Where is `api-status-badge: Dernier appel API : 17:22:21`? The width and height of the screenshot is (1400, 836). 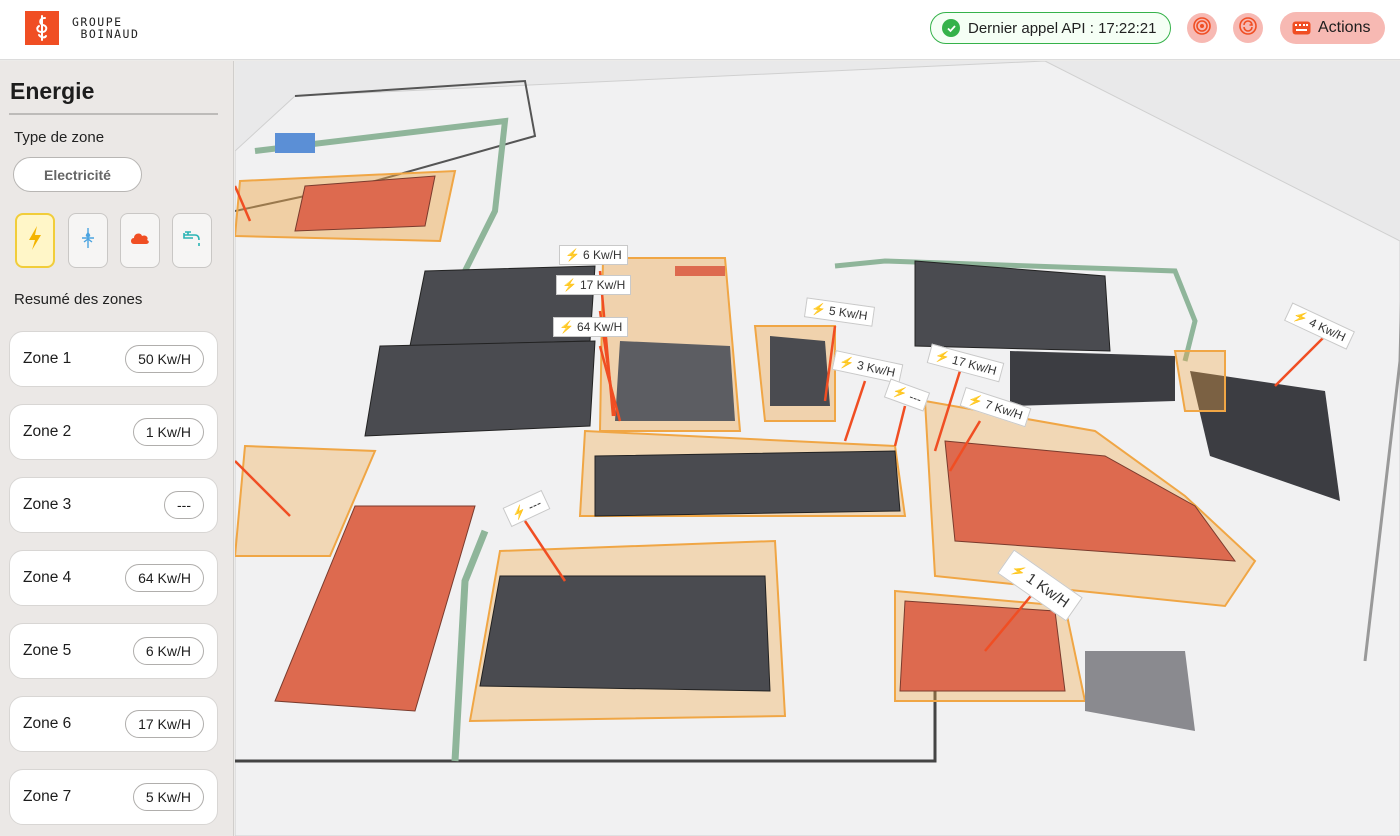 api-status-badge: Dernier appel API : 17:22:21 is located at coordinates (1050, 28).